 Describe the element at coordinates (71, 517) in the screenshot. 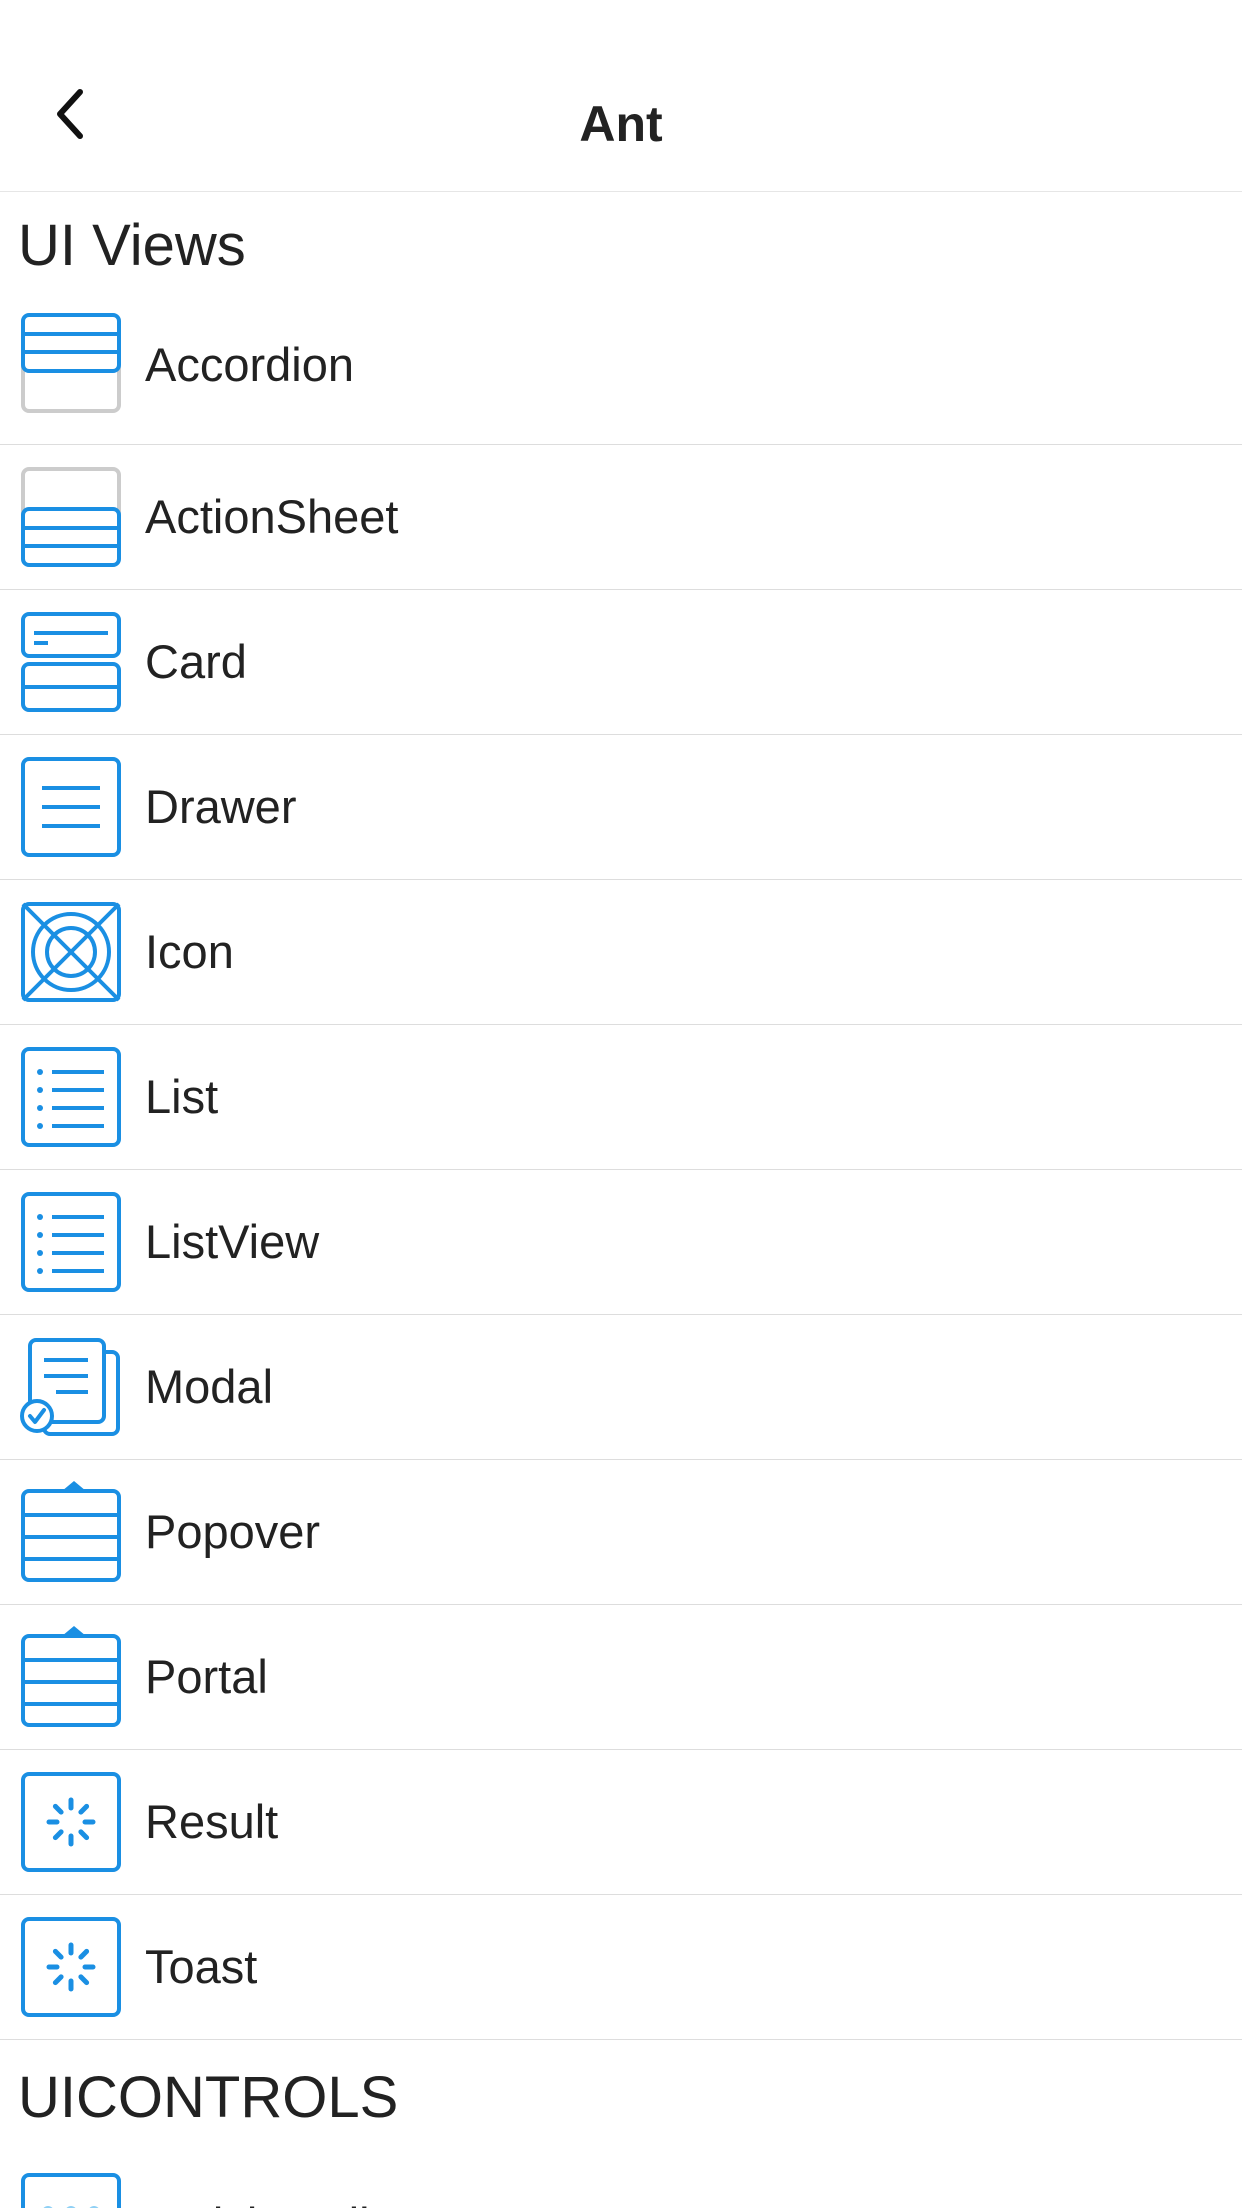

I see `action-sheet-icon` at that location.